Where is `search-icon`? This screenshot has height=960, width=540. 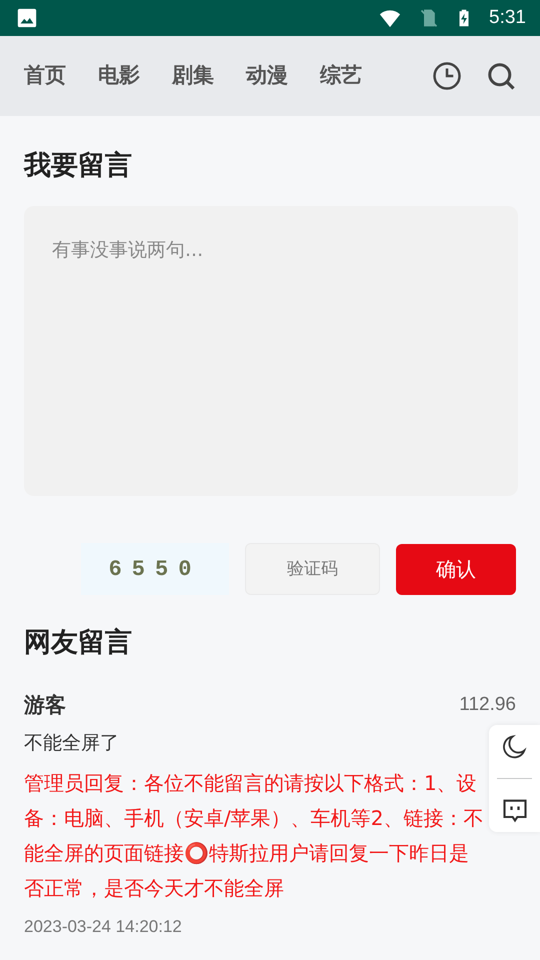 search-icon is located at coordinates (501, 76).